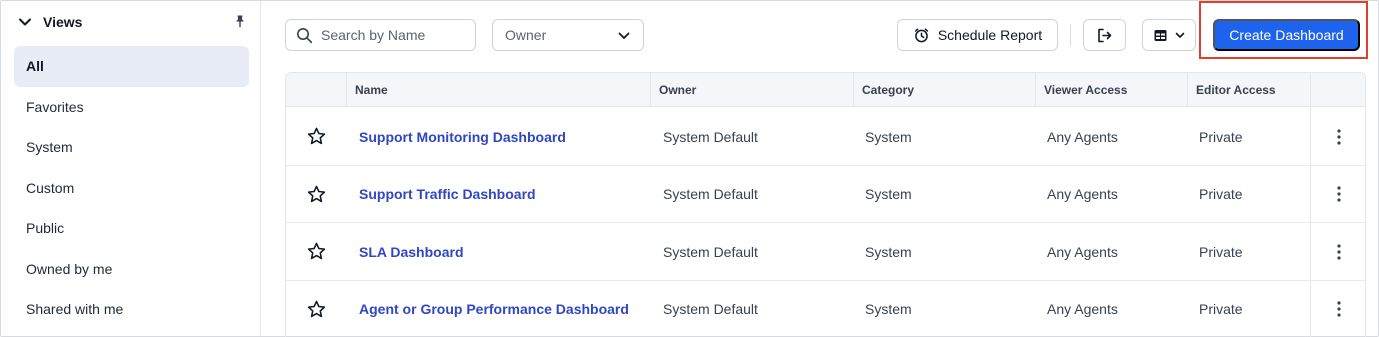 Image resolution: width=1379 pixels, height=337 pixels. What do you see at coordinates (921, 34) in the screenshot?
I see `schedule-icon` at bounding box center [921, 34].